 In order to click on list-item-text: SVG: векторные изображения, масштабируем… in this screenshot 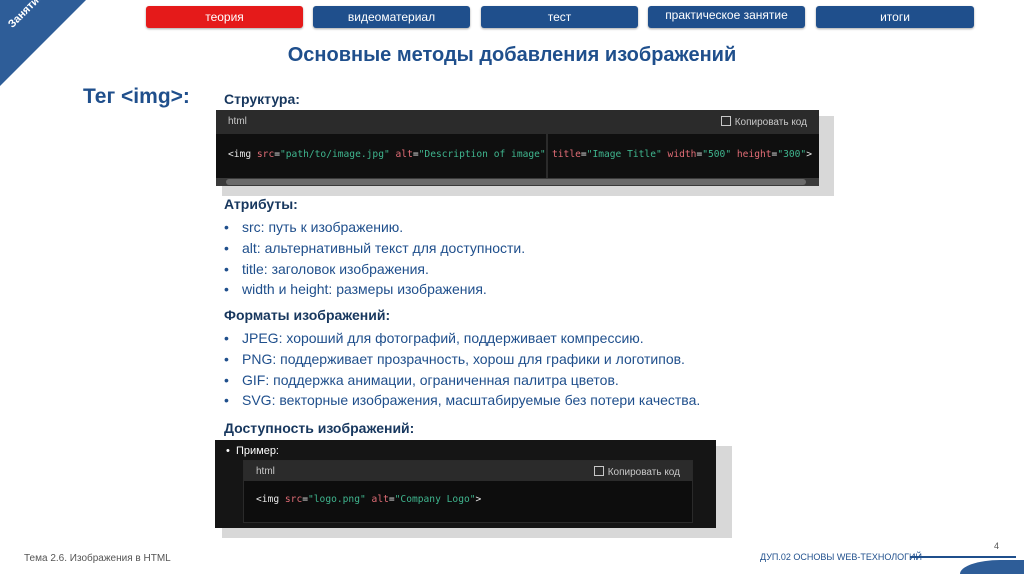, I will do `click(471, 400)`.